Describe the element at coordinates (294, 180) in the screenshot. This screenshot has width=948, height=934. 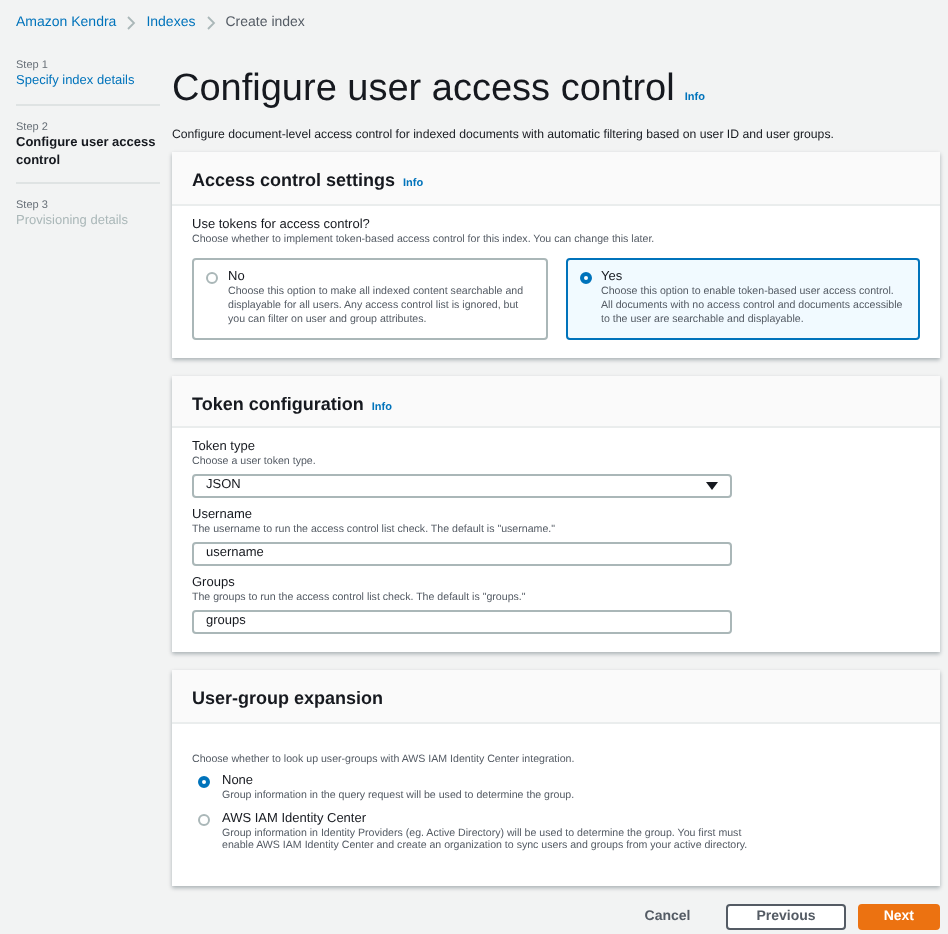
I see `panel-title: Access control settings` at that location.